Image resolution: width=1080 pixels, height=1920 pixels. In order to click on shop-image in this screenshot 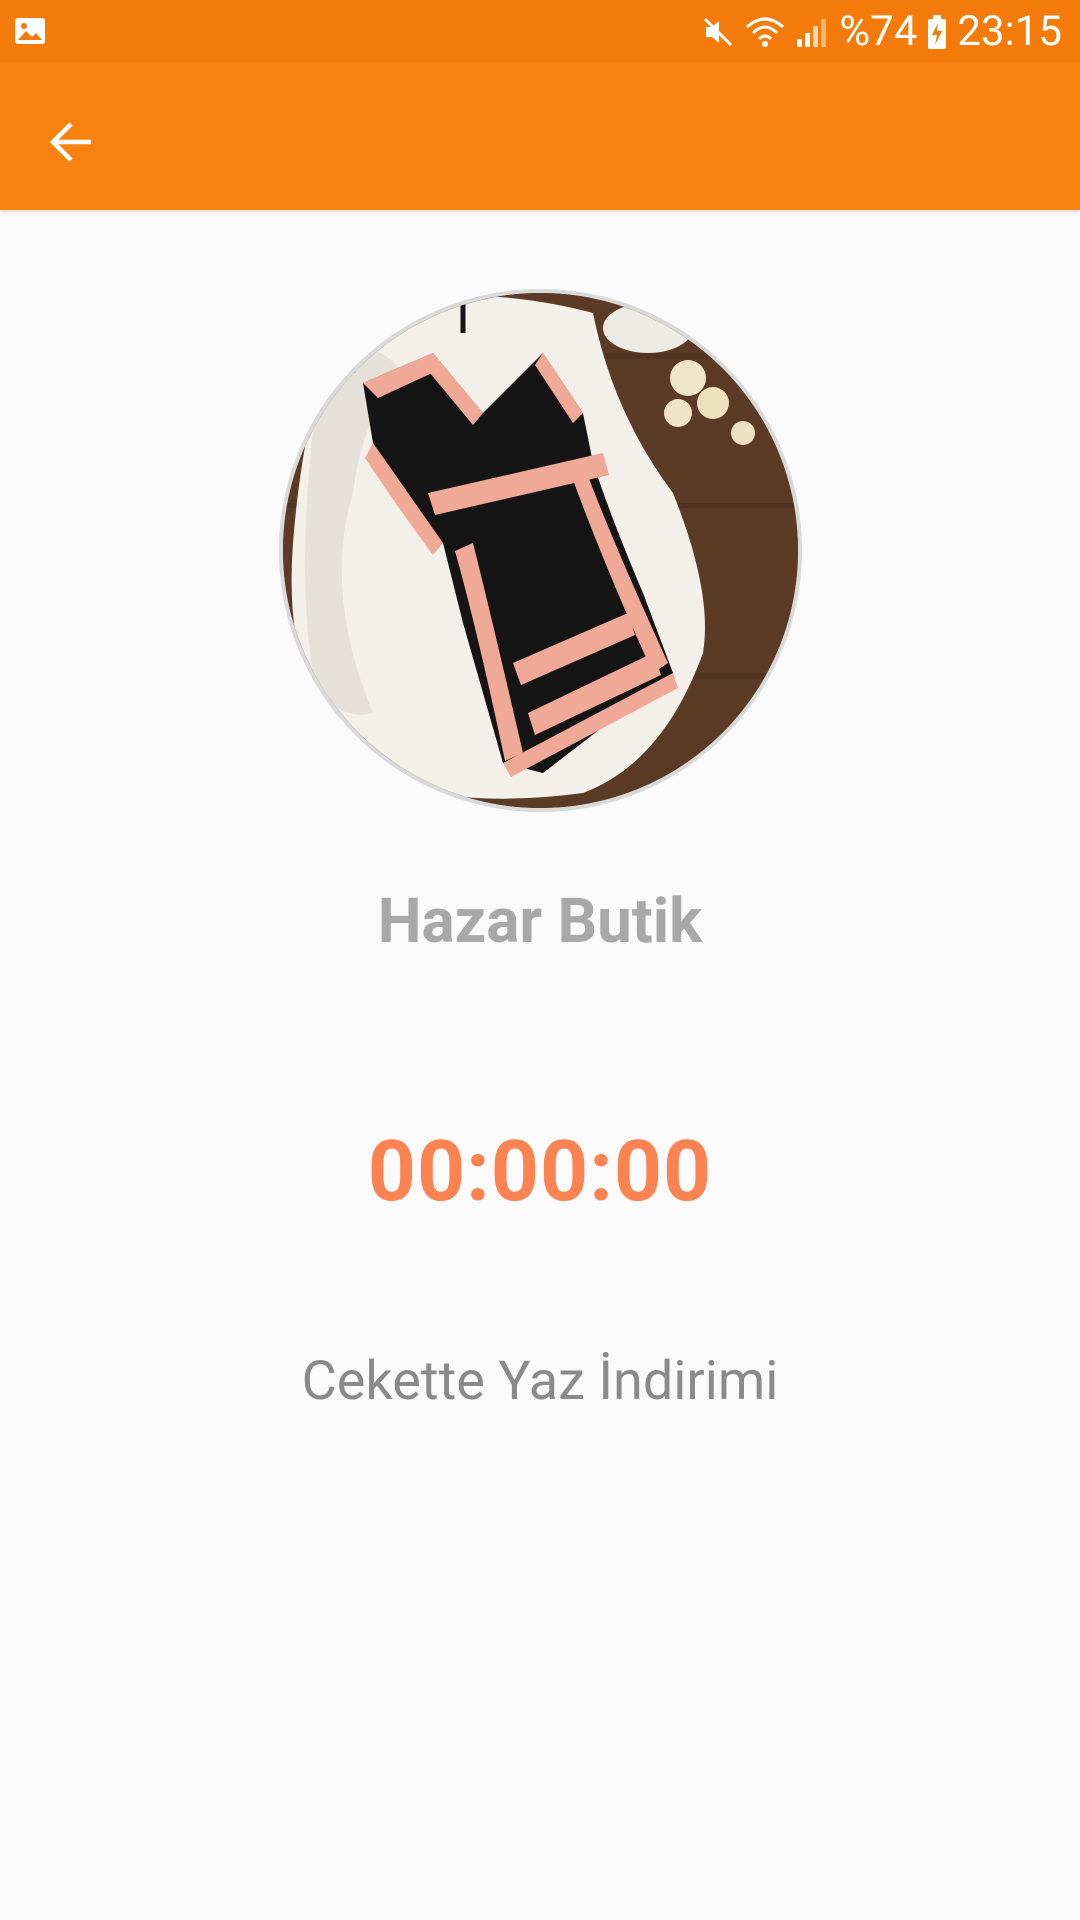, I will do `click(540, 550)`.